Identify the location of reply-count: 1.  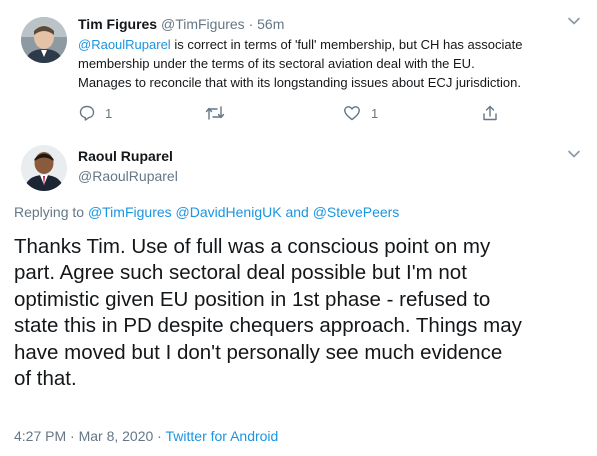
(109, 113).